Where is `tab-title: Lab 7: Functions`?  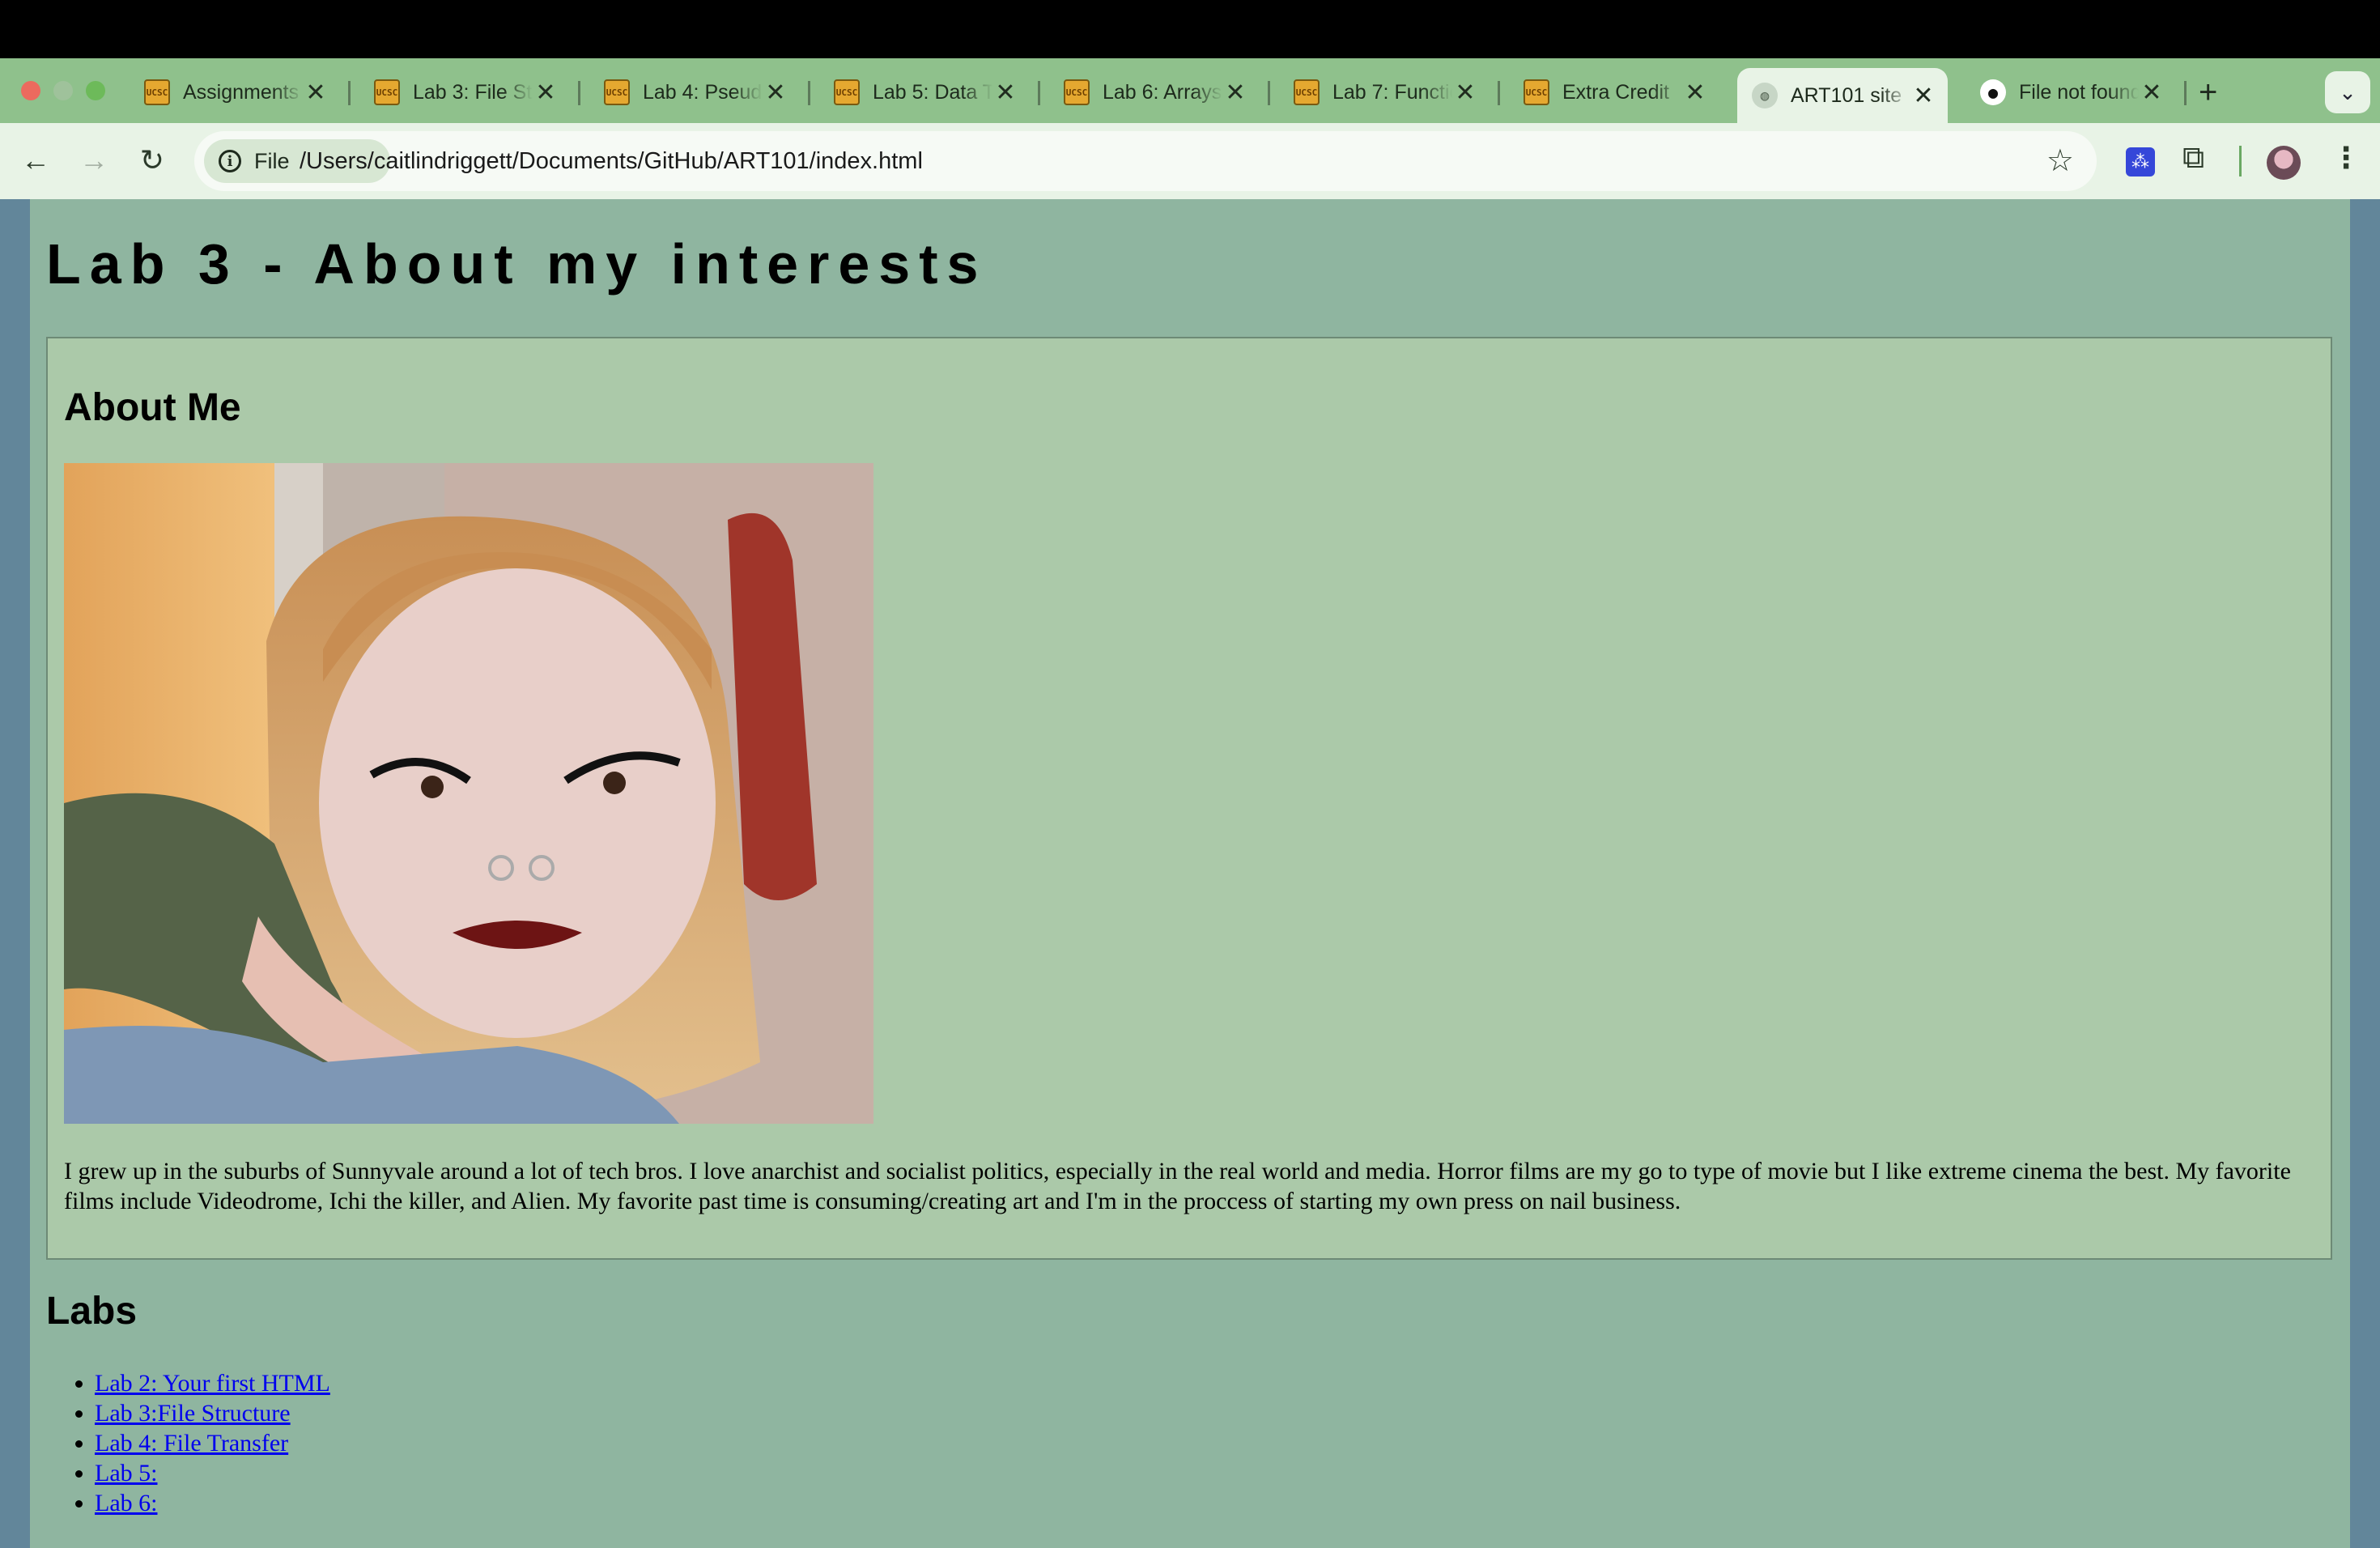 tab-title: Lab 7: Functions is located at coordinates (1392, 92).